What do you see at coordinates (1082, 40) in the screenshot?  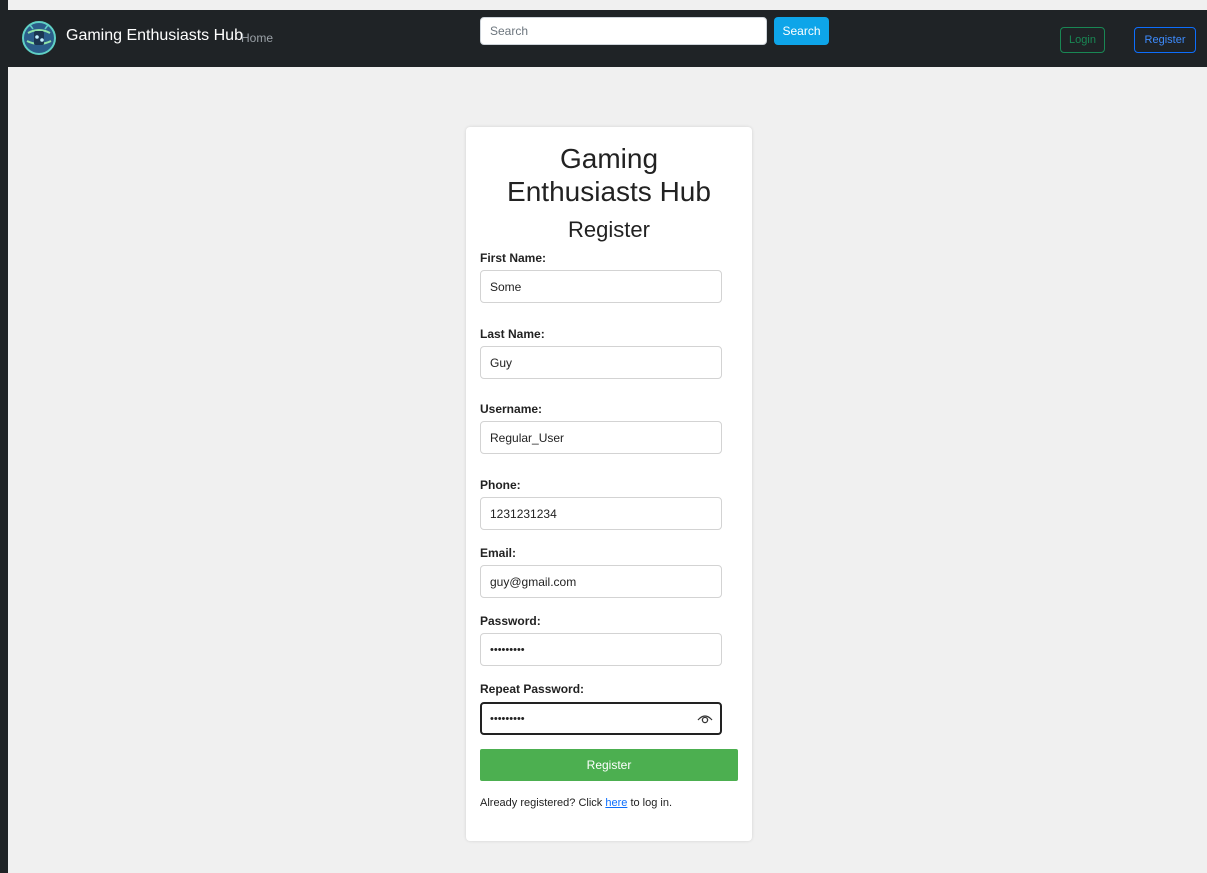 I see `login-button: Login` at bounding box center [1082, 40].